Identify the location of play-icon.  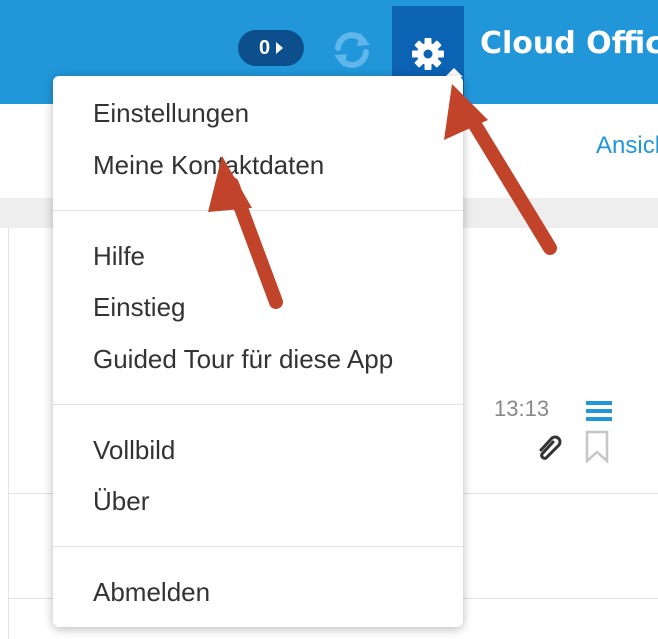
(280, 48).